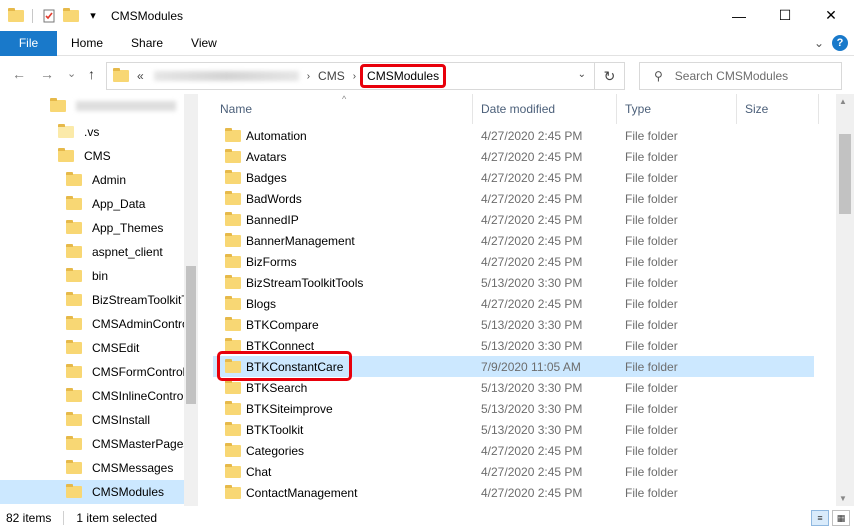 The image size is (854, 529). What do you see at coordinates (128, 372) in the screenshot?
I see `nav-item: CMSFormControls` at bounding box center [128, 372].